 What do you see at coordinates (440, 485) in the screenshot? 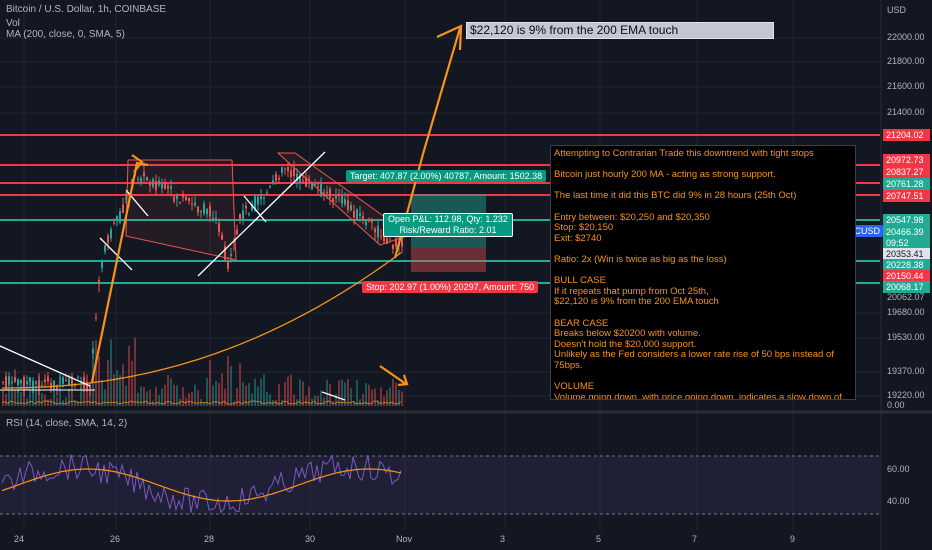
I see `rsi-band` at bounding box center [440, 485].